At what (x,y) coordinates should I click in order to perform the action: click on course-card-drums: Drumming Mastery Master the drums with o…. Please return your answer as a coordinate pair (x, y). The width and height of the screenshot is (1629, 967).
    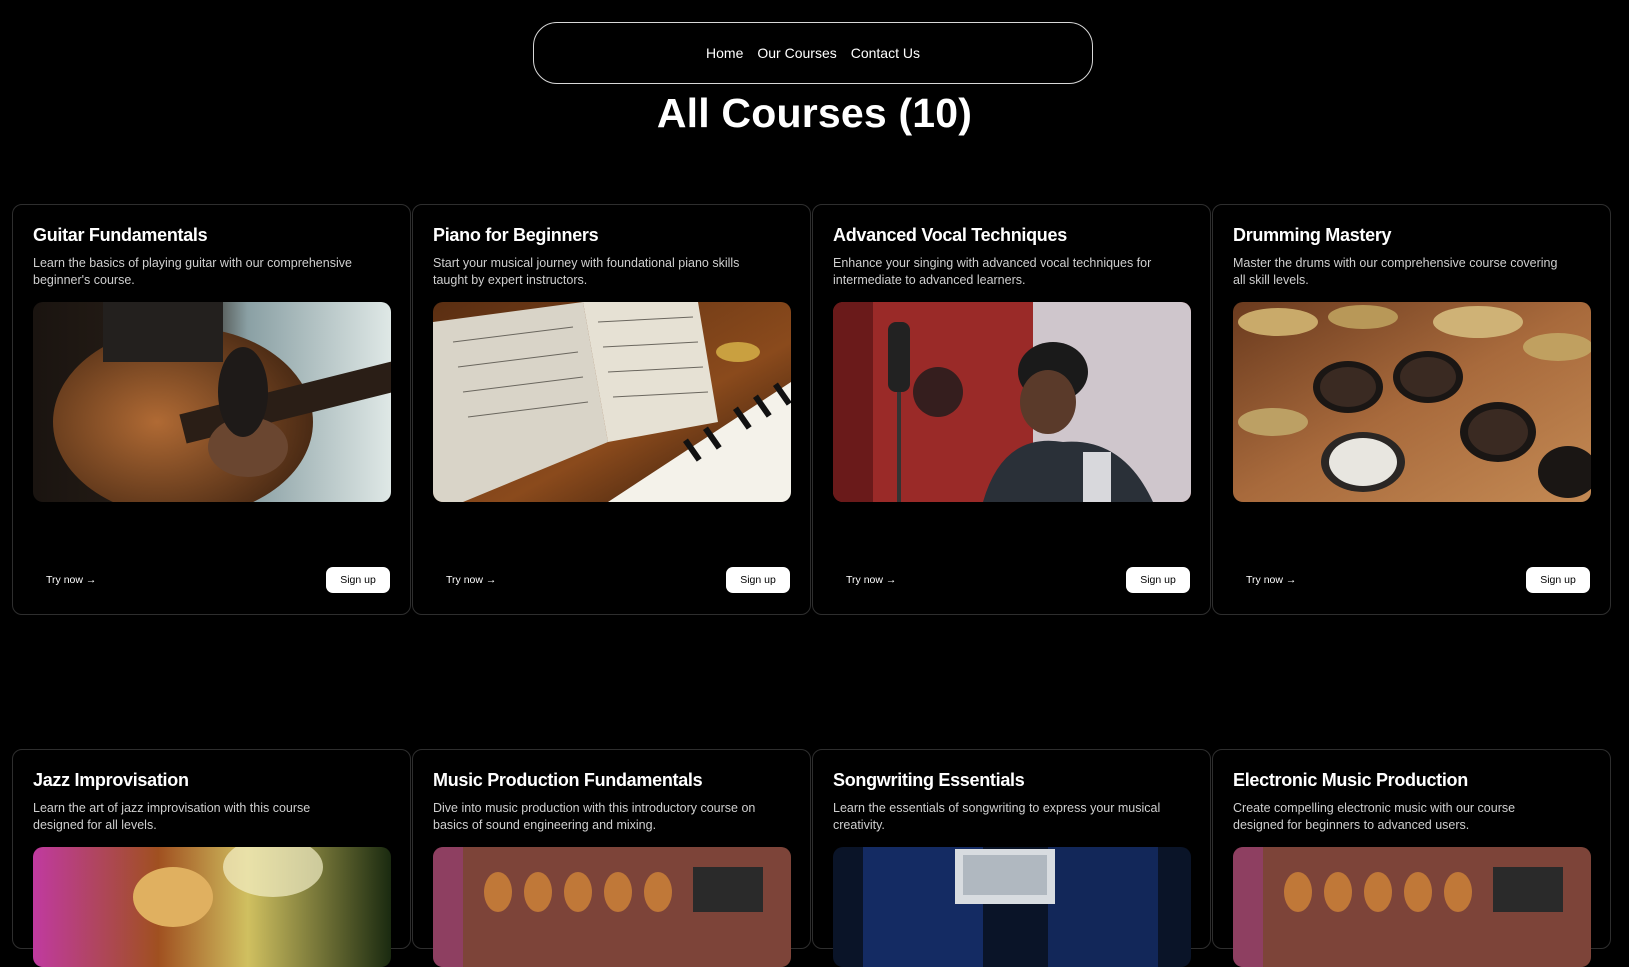
    Looking at the image, I should click on (1411, 409).